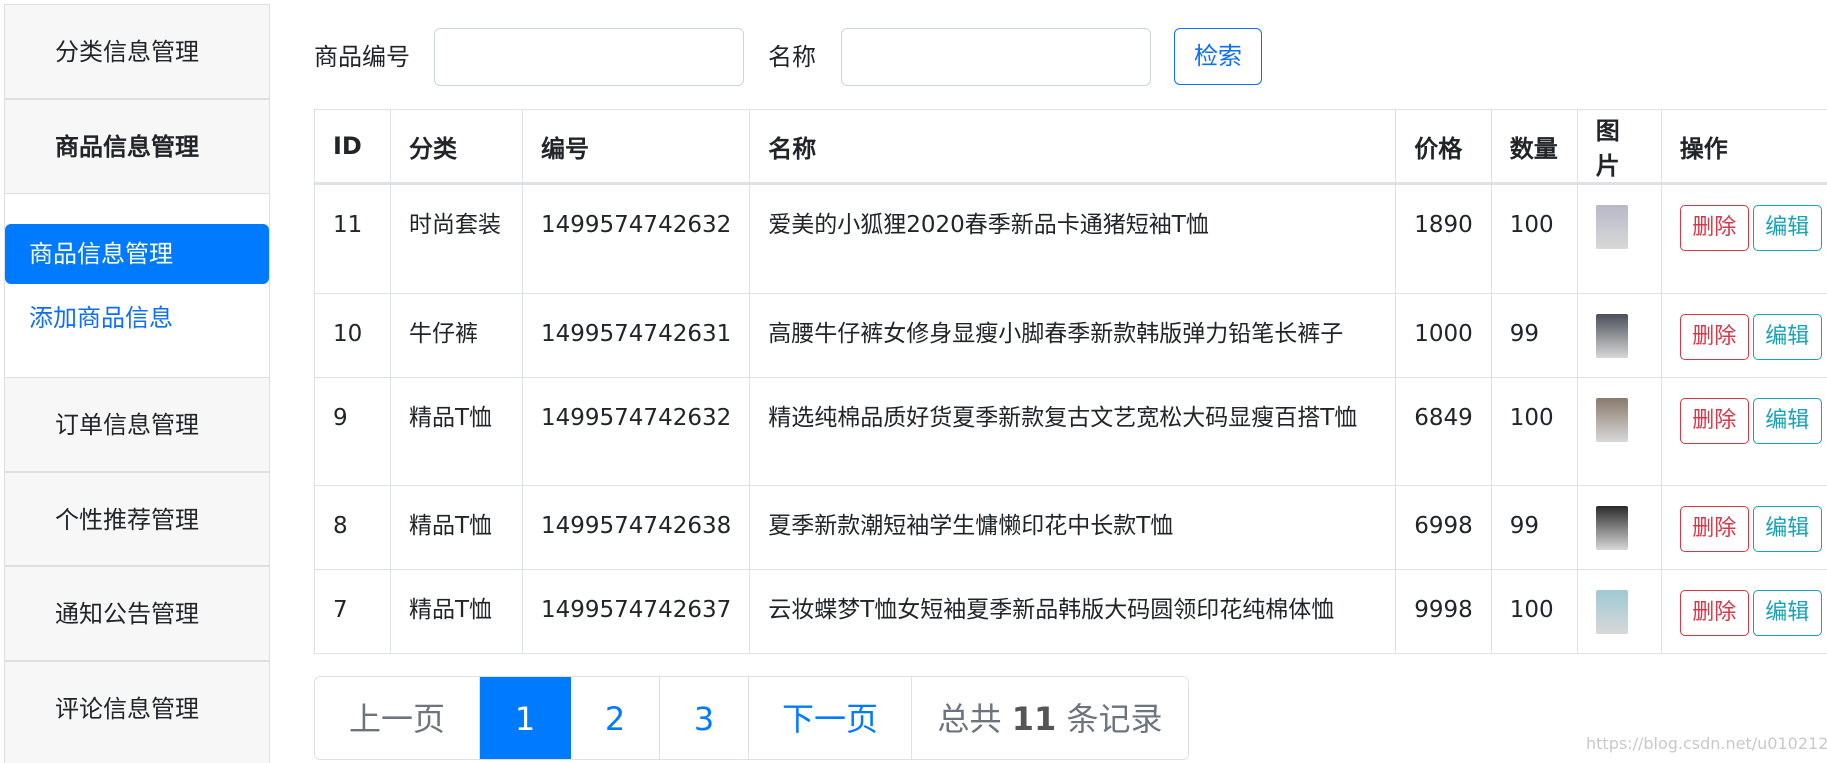  Describe the element at coordinates (352, 335) in the screenshot. I see `cell-id: 10` at that location.